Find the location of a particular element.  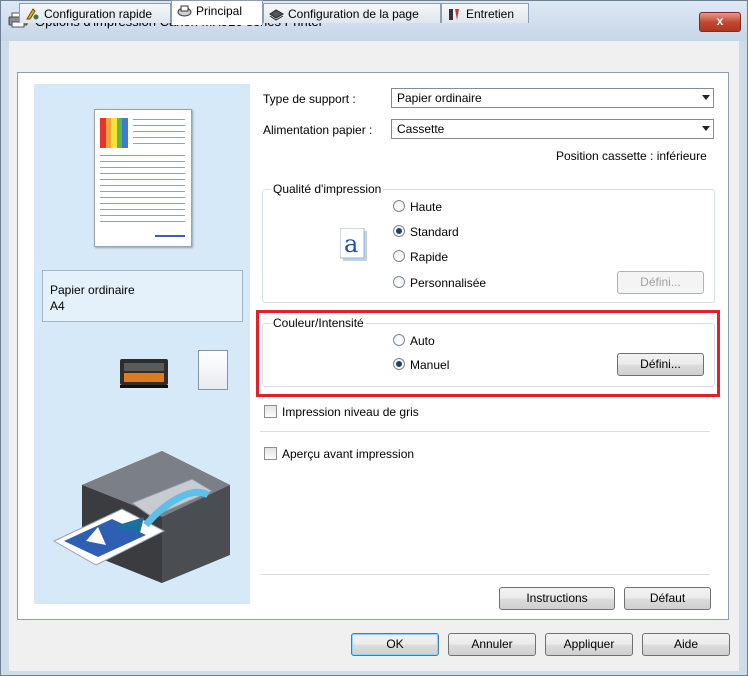

apply-button: Appliquer is located at coordinates (589, 644).